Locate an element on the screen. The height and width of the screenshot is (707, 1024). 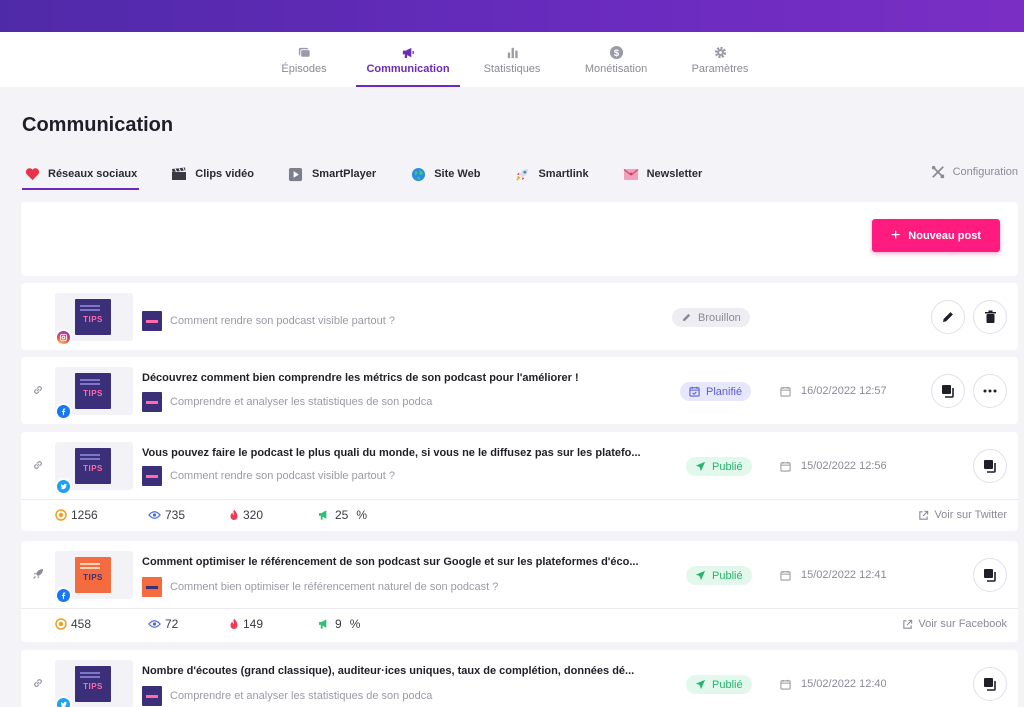
nav-tab-statistiques: Statistiques is located at coordinates (512, 59).